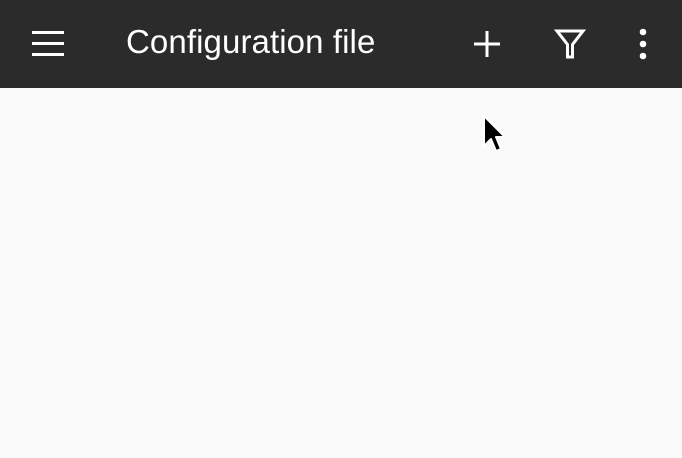 The width and height of the screenshot is (682, 458). I want to click on more-options-button, so click(643, 44).